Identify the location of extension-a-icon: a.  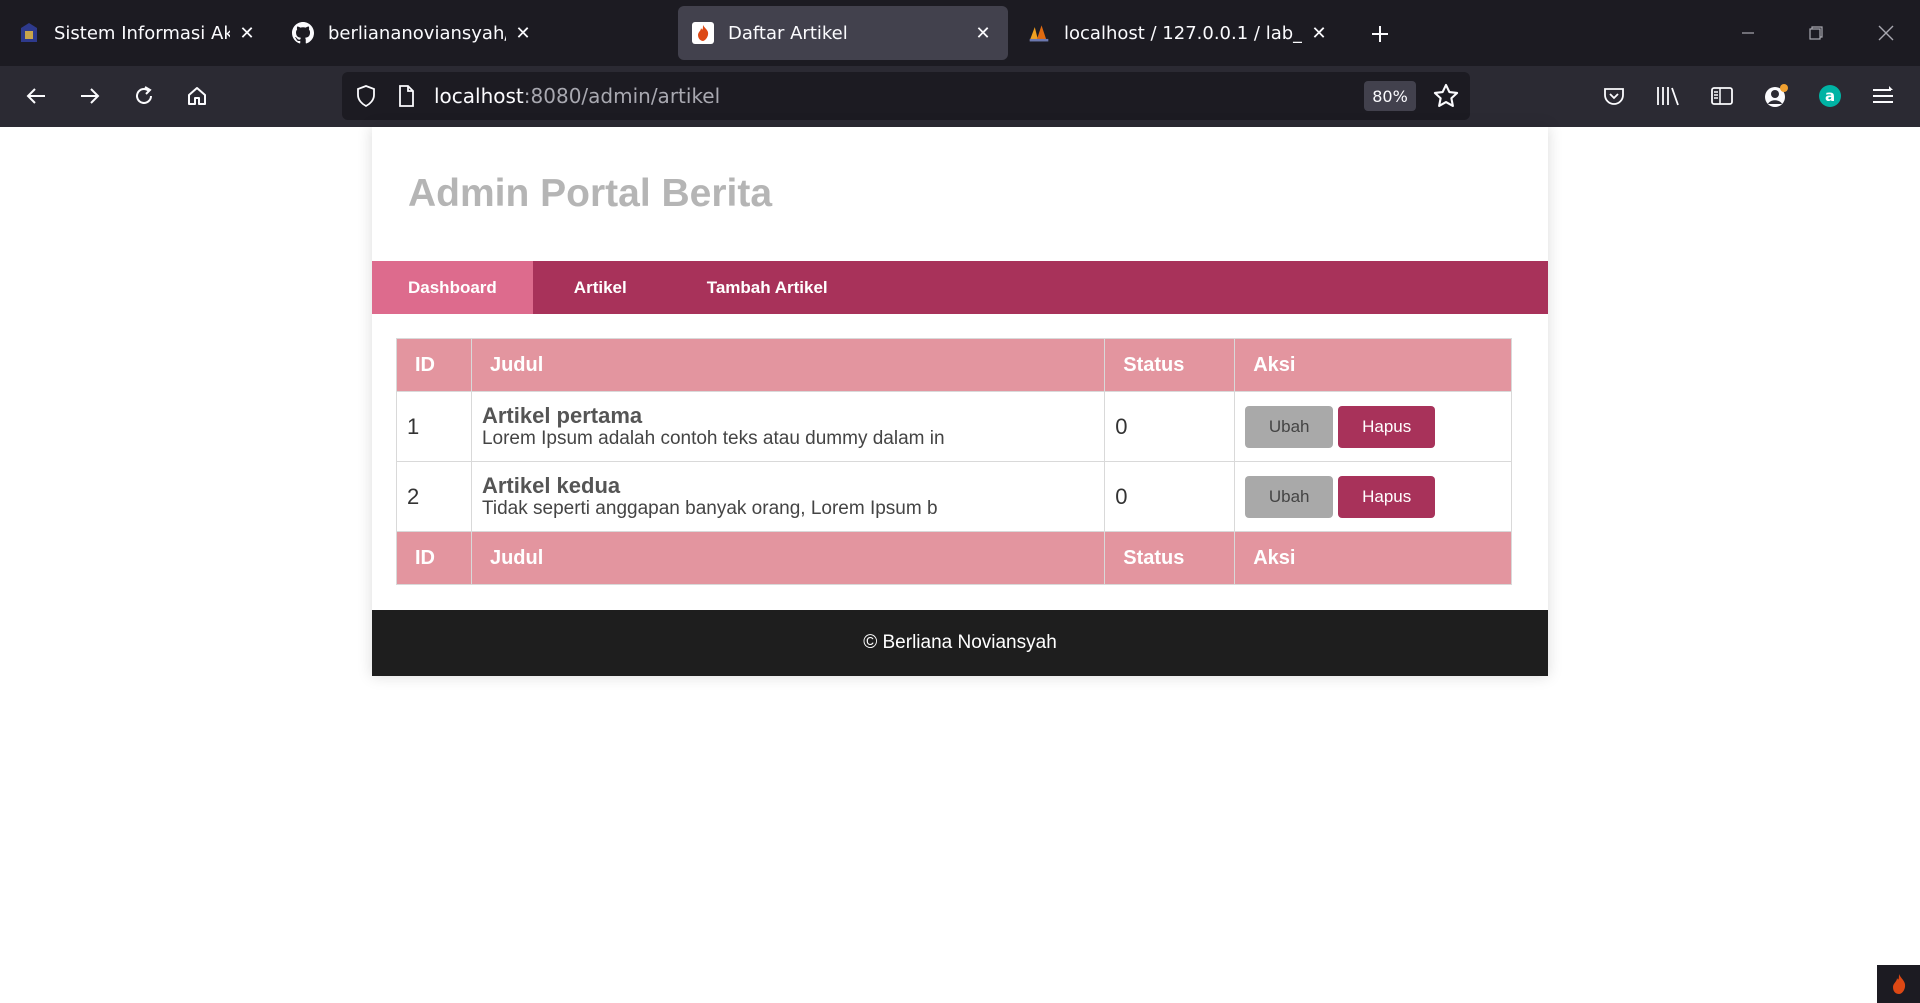
(1830, 96).